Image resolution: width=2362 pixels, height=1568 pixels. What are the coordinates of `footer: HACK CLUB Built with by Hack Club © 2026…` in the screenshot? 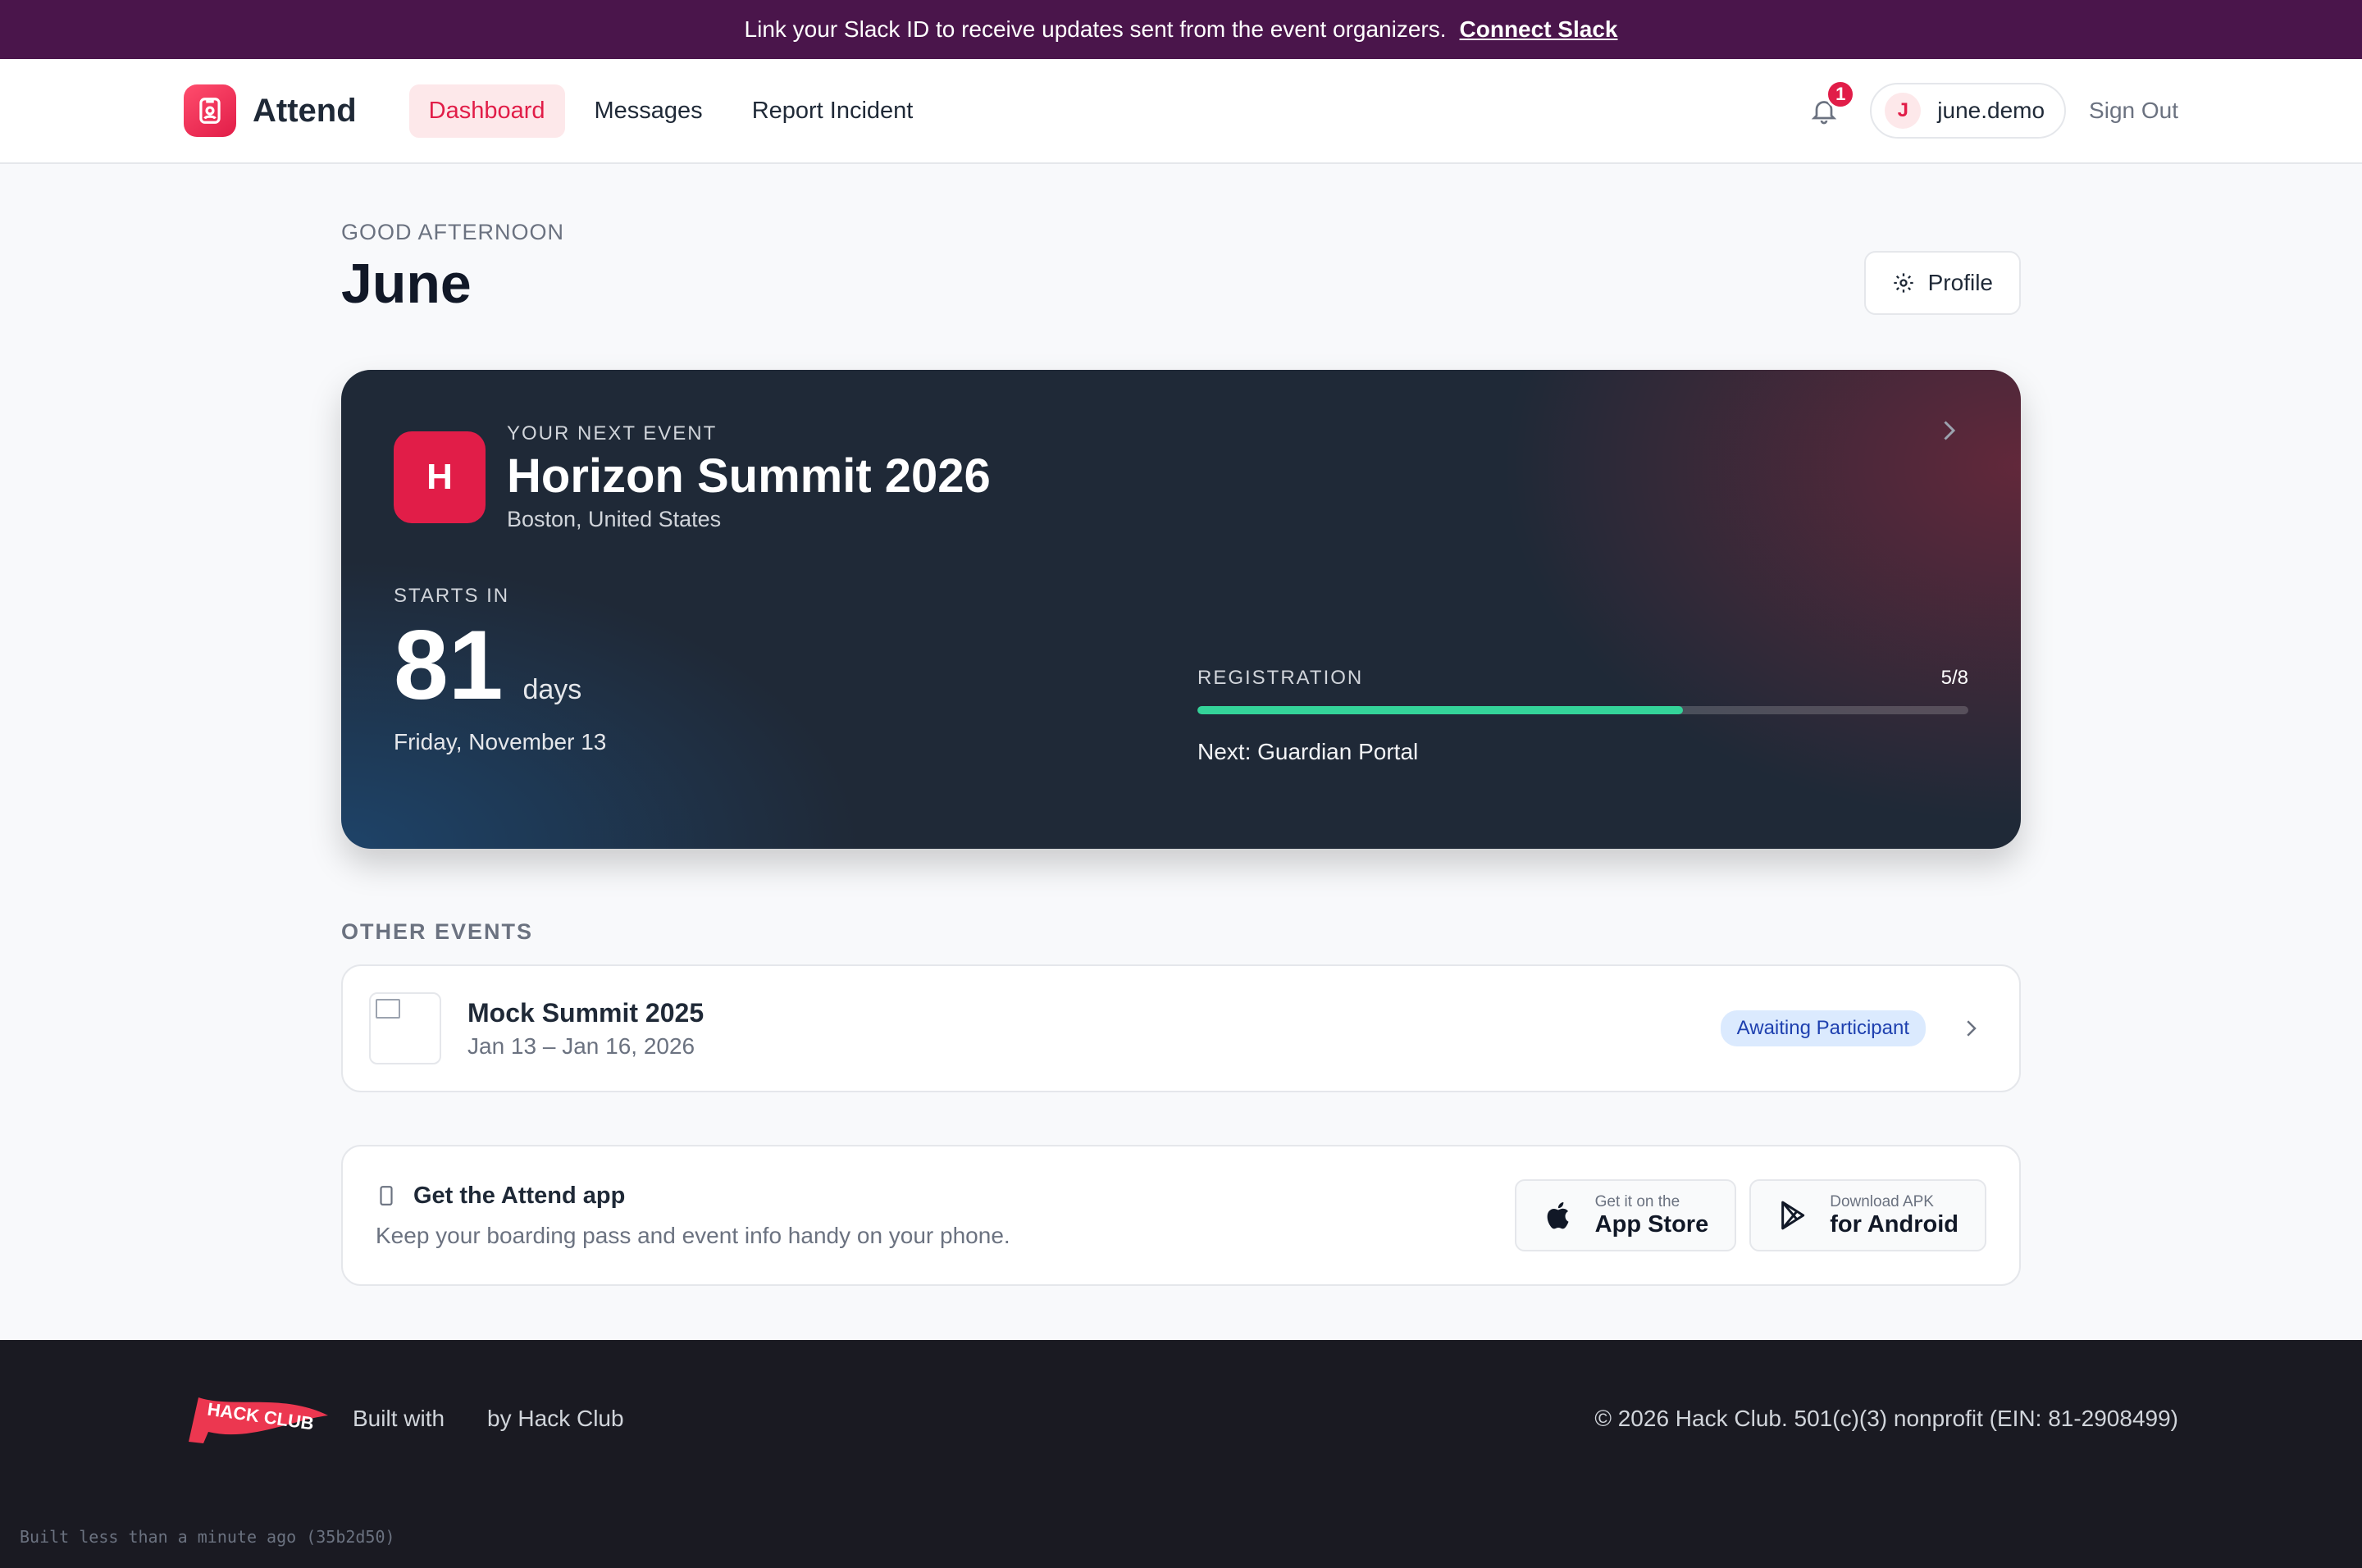 It's located at (1181, 1454).